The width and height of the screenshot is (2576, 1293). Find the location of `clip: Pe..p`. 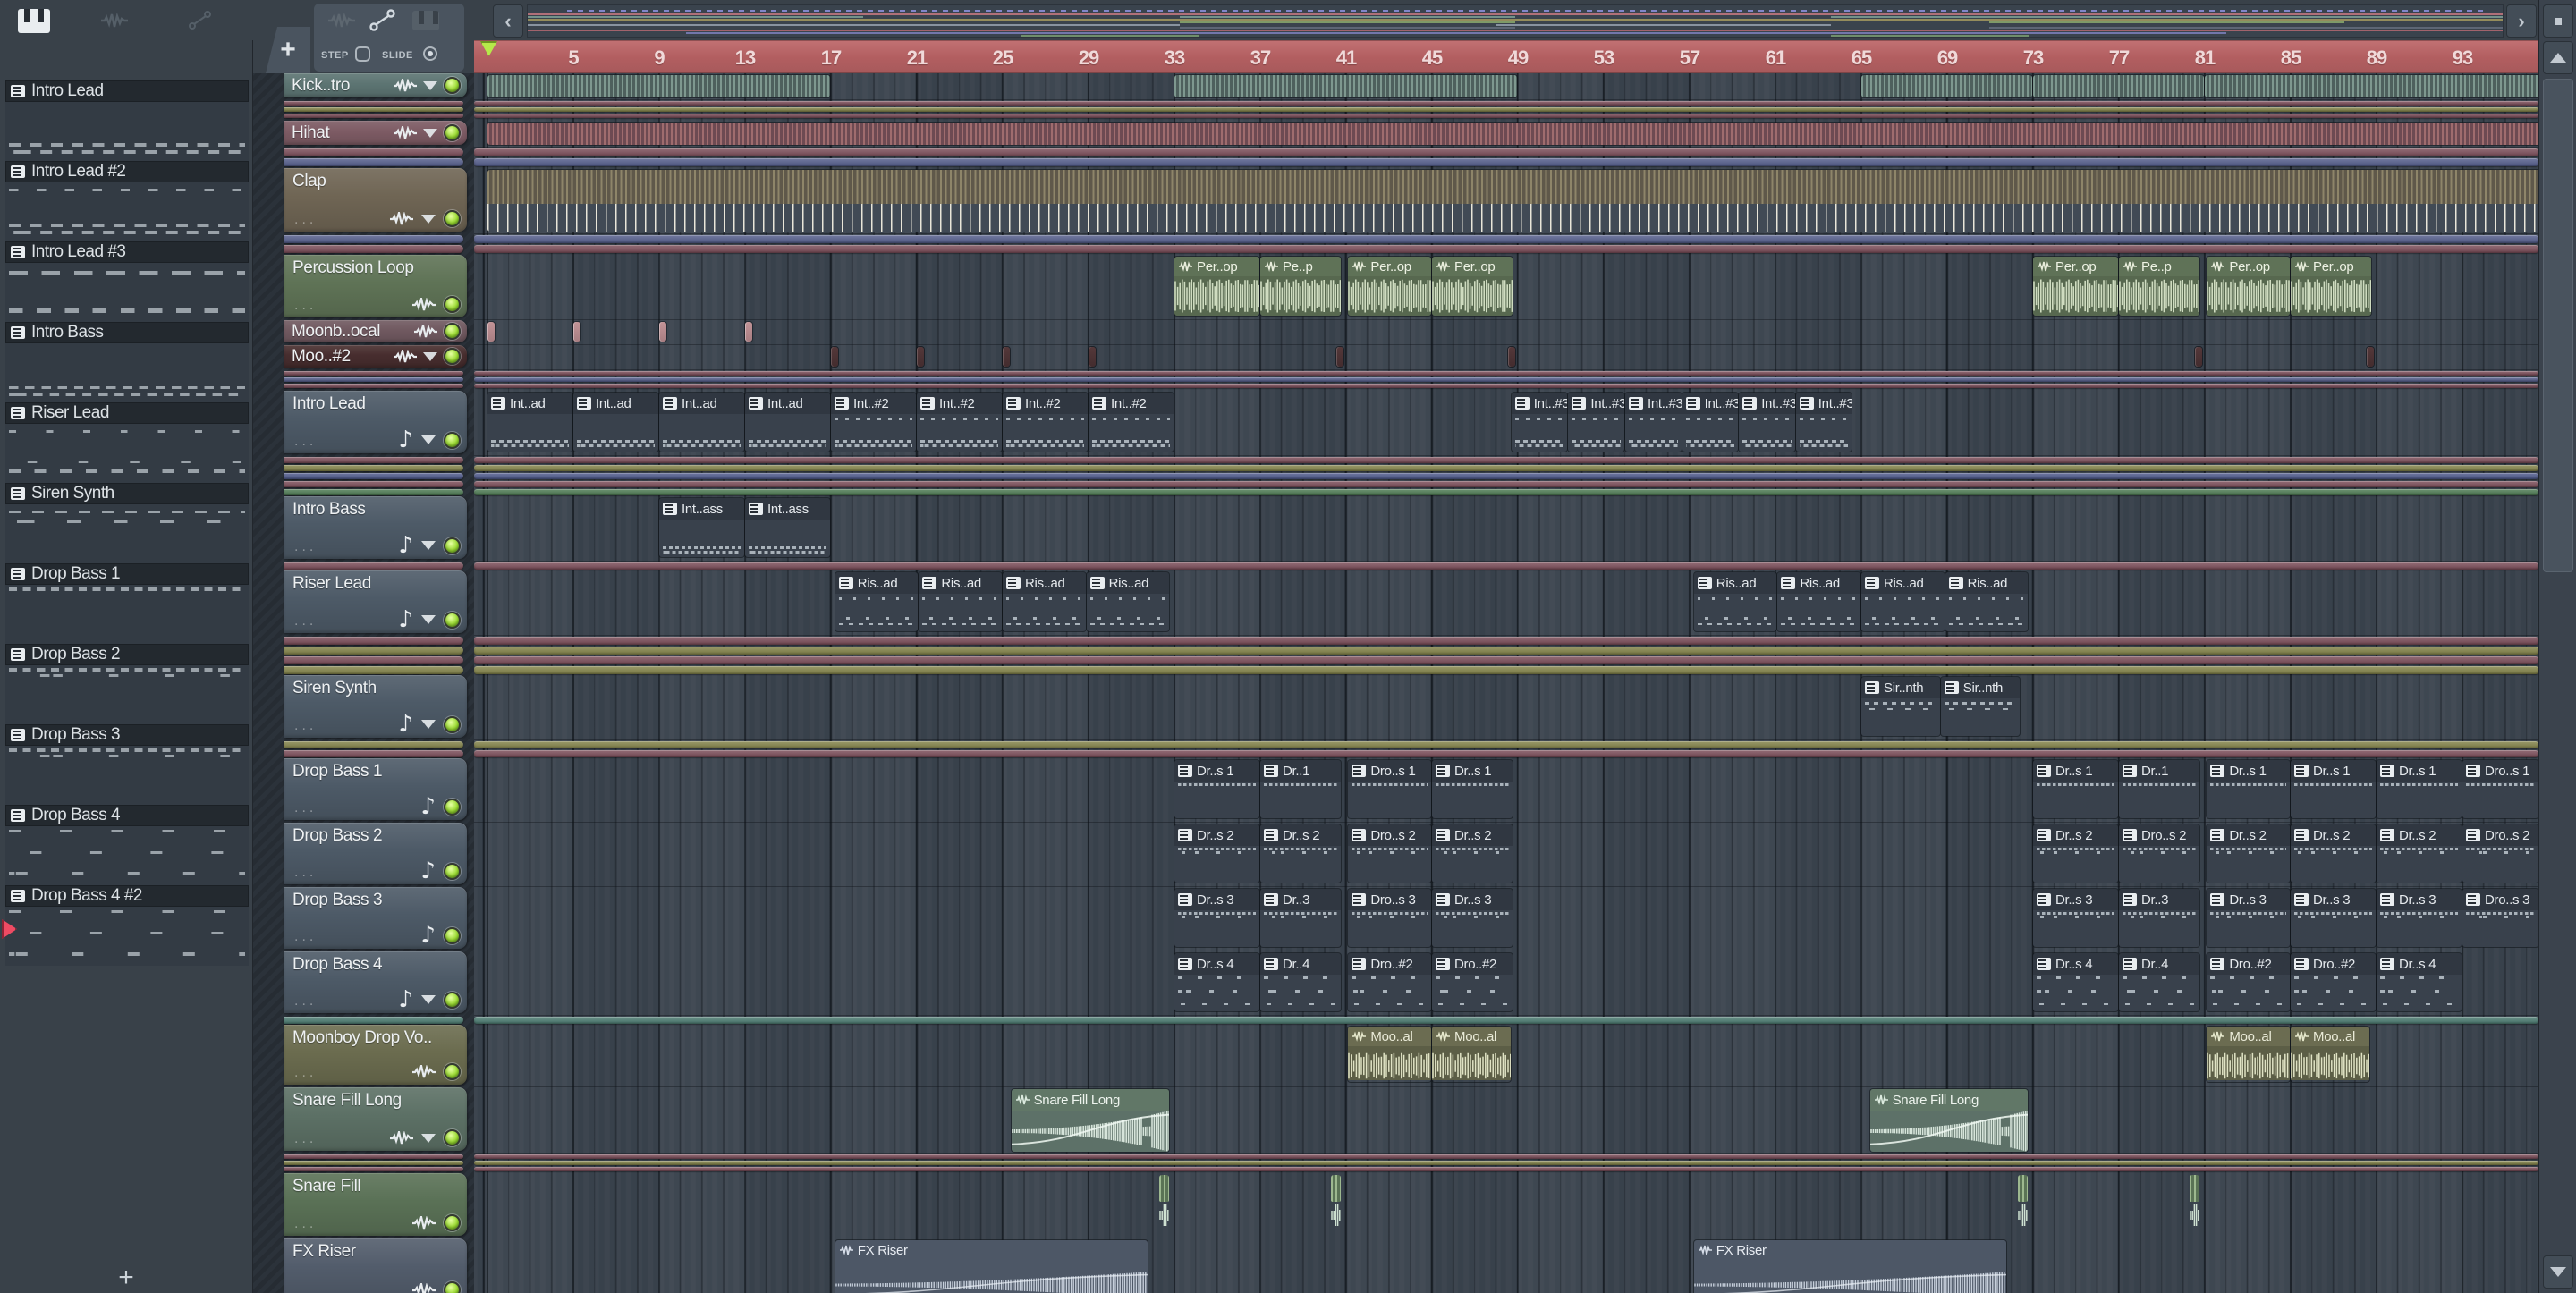

clip: Pe..p is located at coordinates (1301, 286).